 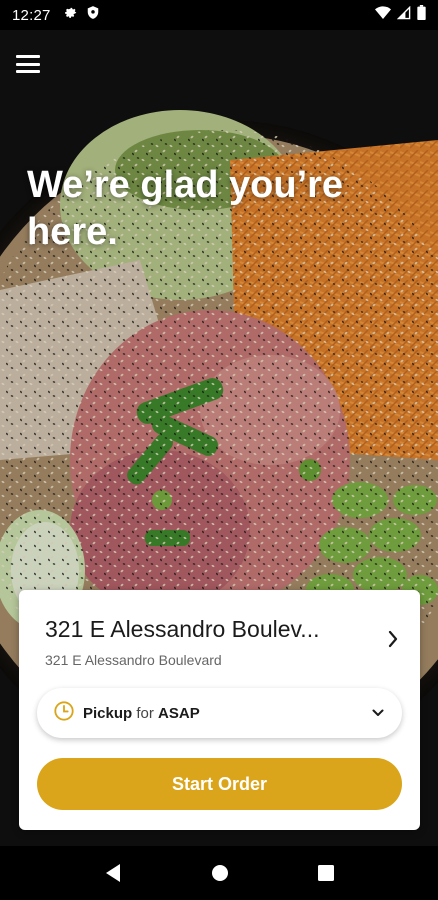 I want to click on pickup-label: Pickup for ASAP, so click(x=141, y=713).